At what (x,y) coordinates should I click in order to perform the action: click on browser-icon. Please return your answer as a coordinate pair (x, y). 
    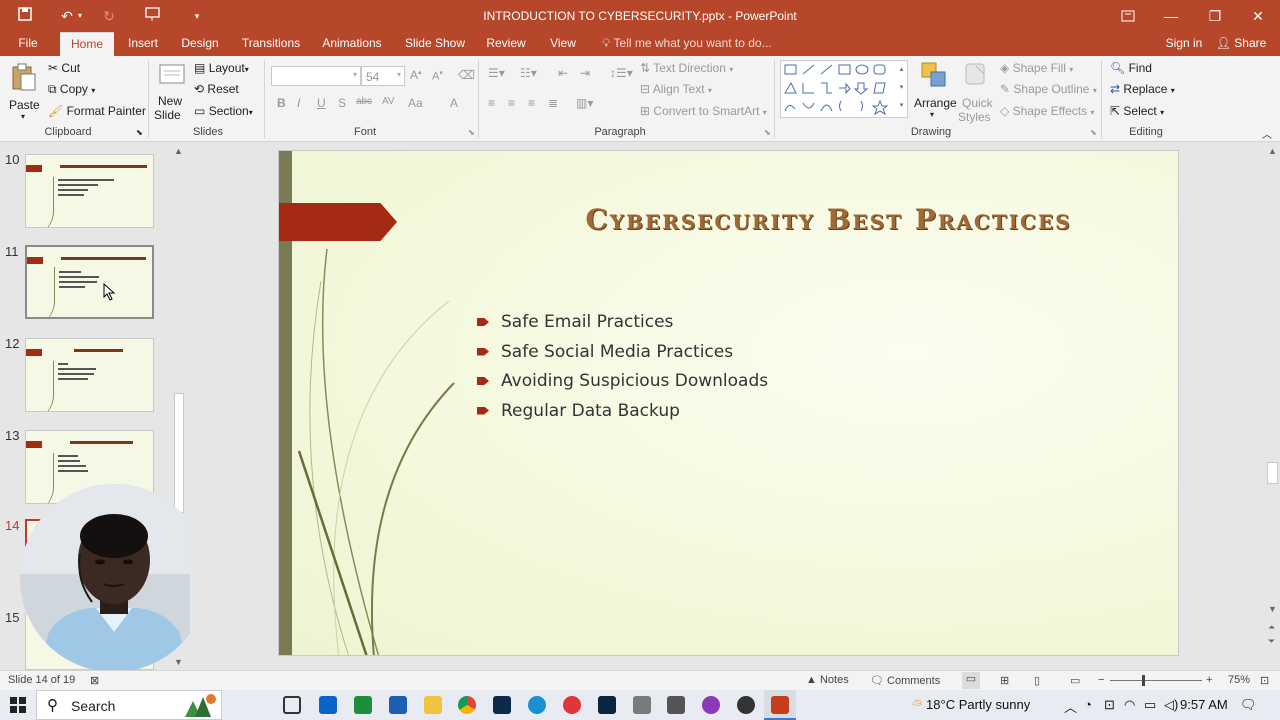
    Looking at the image, I should click on (746, 705).